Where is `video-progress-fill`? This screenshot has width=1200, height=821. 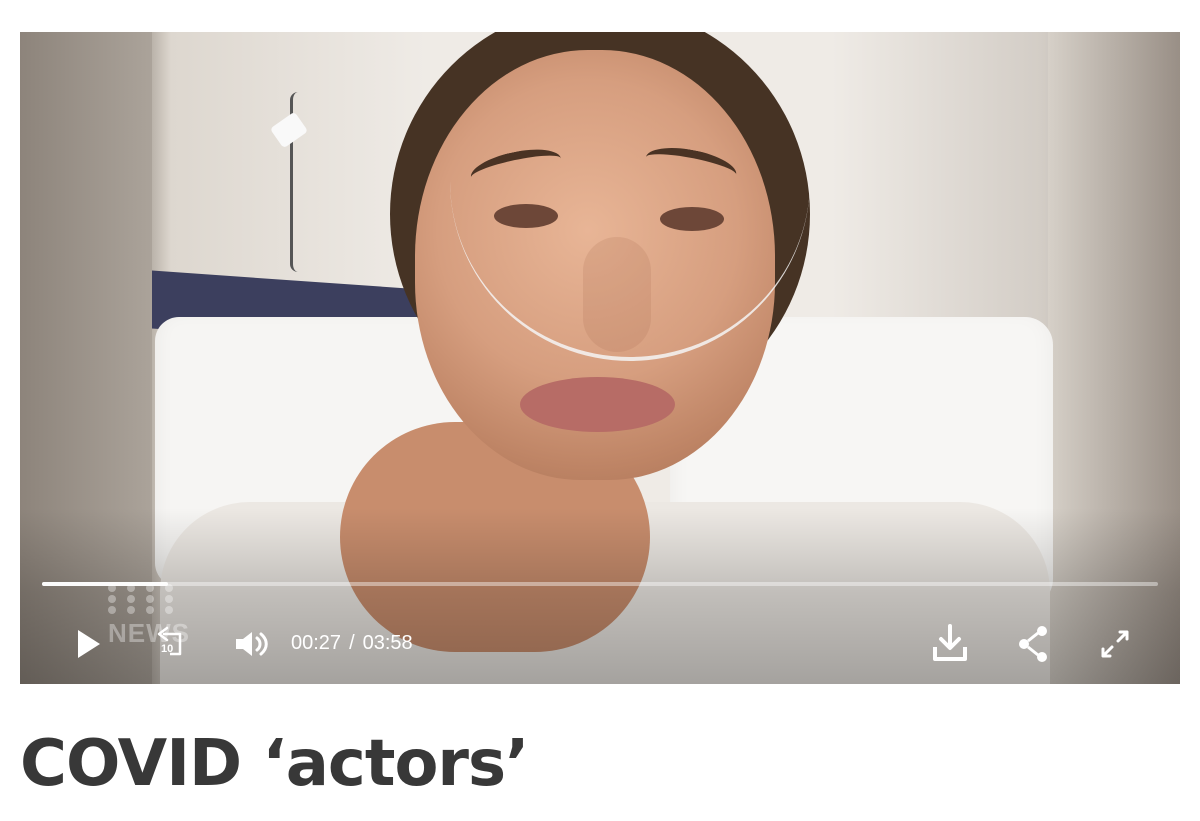
video-progress-fill is located at coordinates (105, 584).